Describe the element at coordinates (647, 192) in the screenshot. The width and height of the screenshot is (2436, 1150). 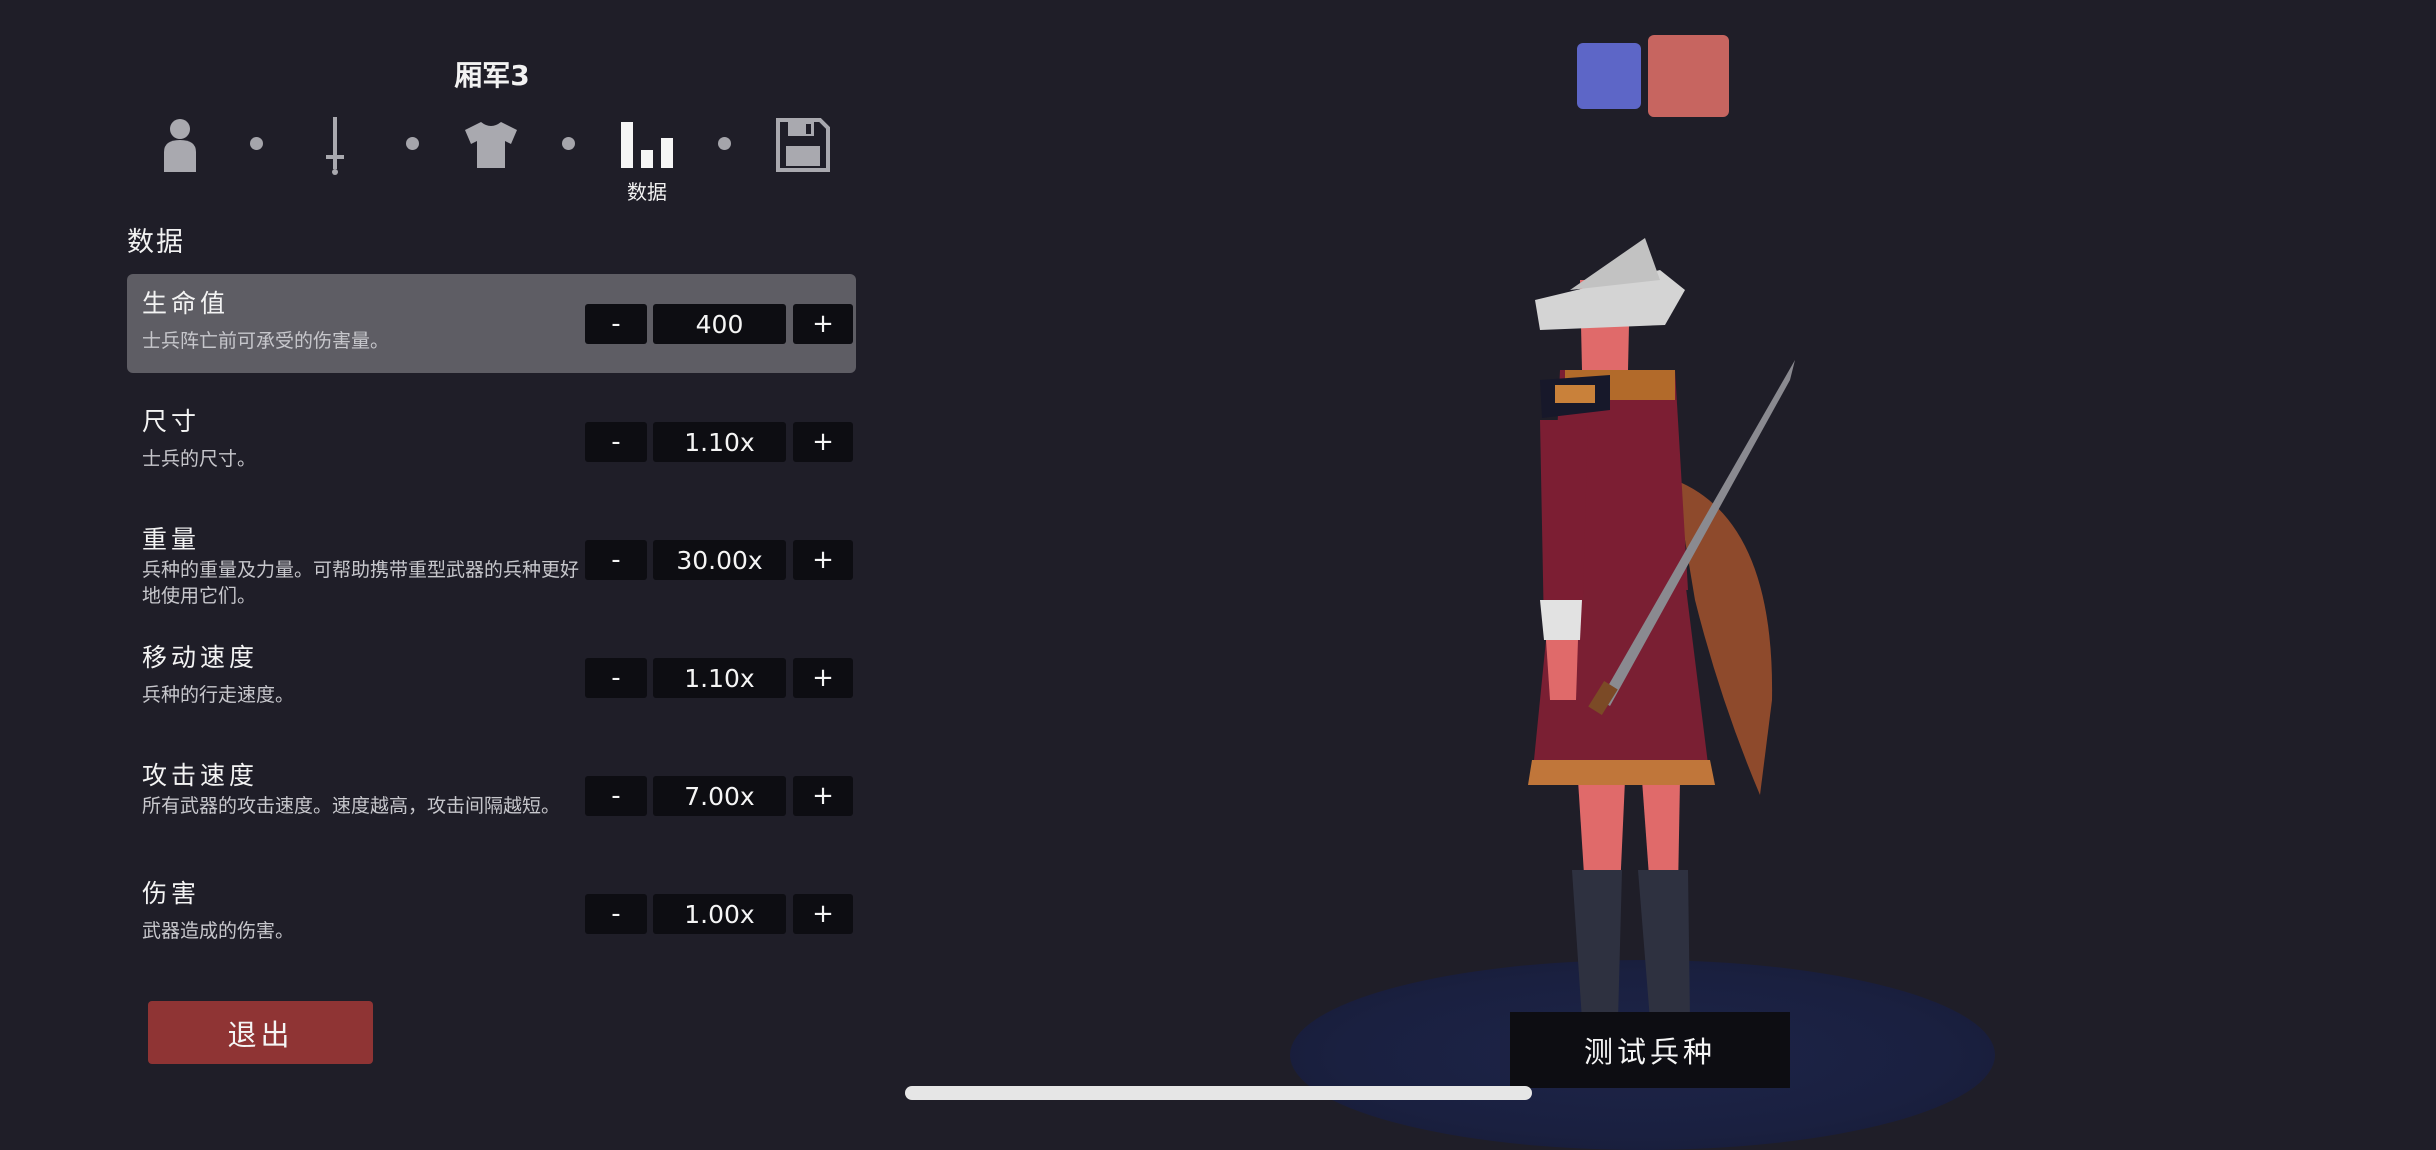
I see `step-stats-label: 数据` at that location.